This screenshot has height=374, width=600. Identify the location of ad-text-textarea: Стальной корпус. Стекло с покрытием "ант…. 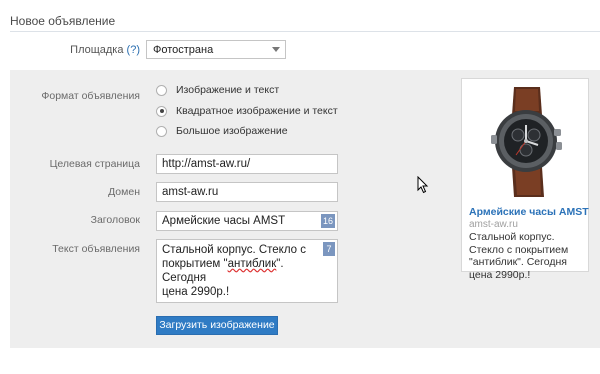
(247, 271).